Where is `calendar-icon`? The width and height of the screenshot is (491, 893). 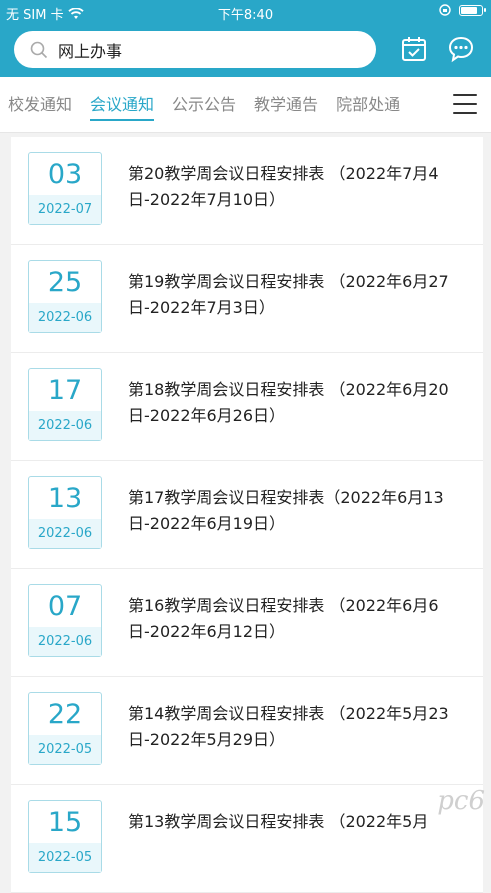 calendar-icon is located at coordinates (414, 49).